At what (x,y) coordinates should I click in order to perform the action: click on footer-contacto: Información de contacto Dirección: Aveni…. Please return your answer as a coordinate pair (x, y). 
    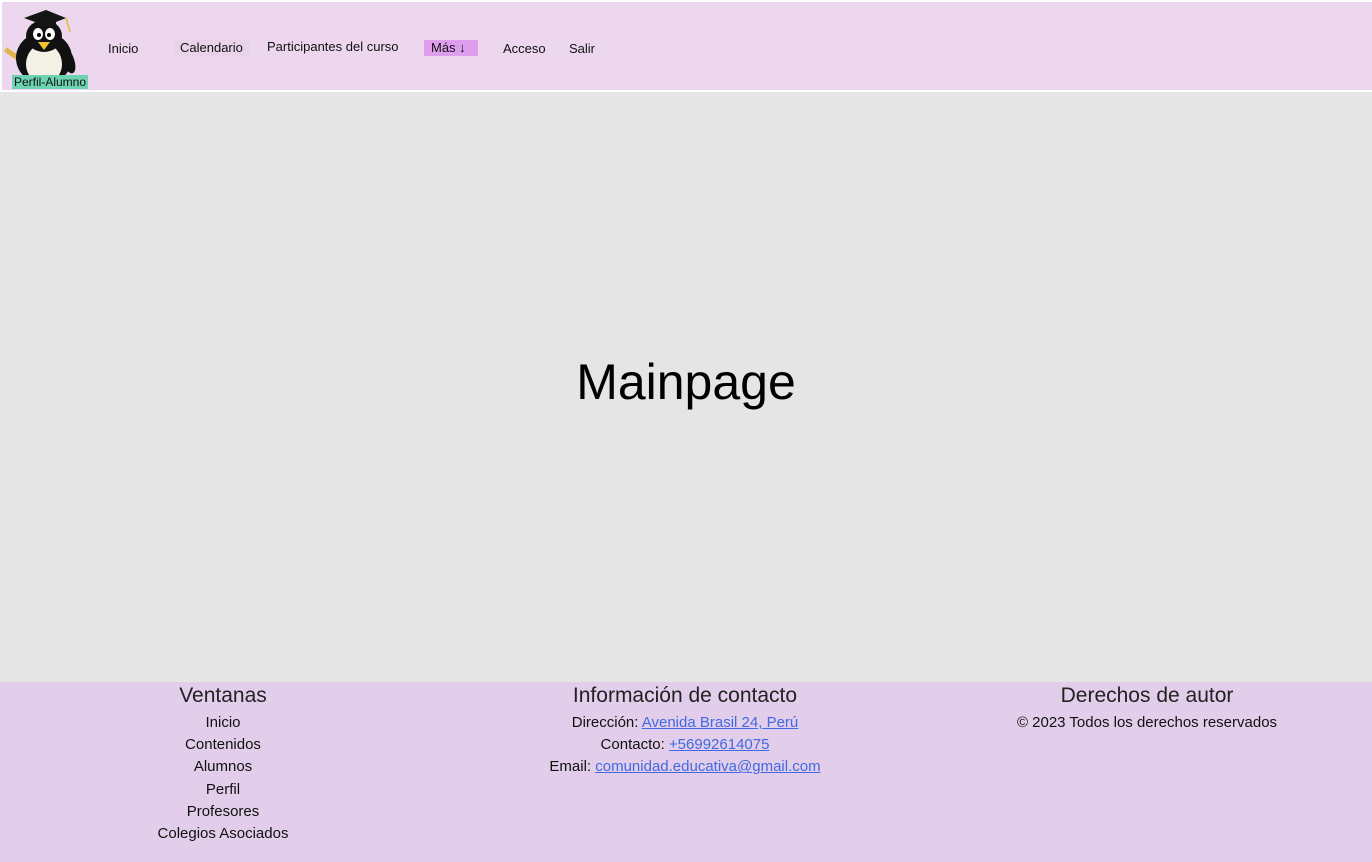
    Looking at the image, I should click on (685, 730).